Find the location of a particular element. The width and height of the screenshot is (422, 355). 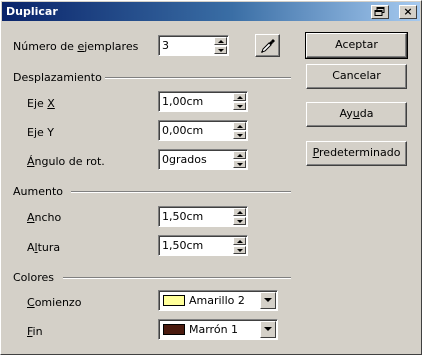

copies-up-button is located at coordinates (220, 41).